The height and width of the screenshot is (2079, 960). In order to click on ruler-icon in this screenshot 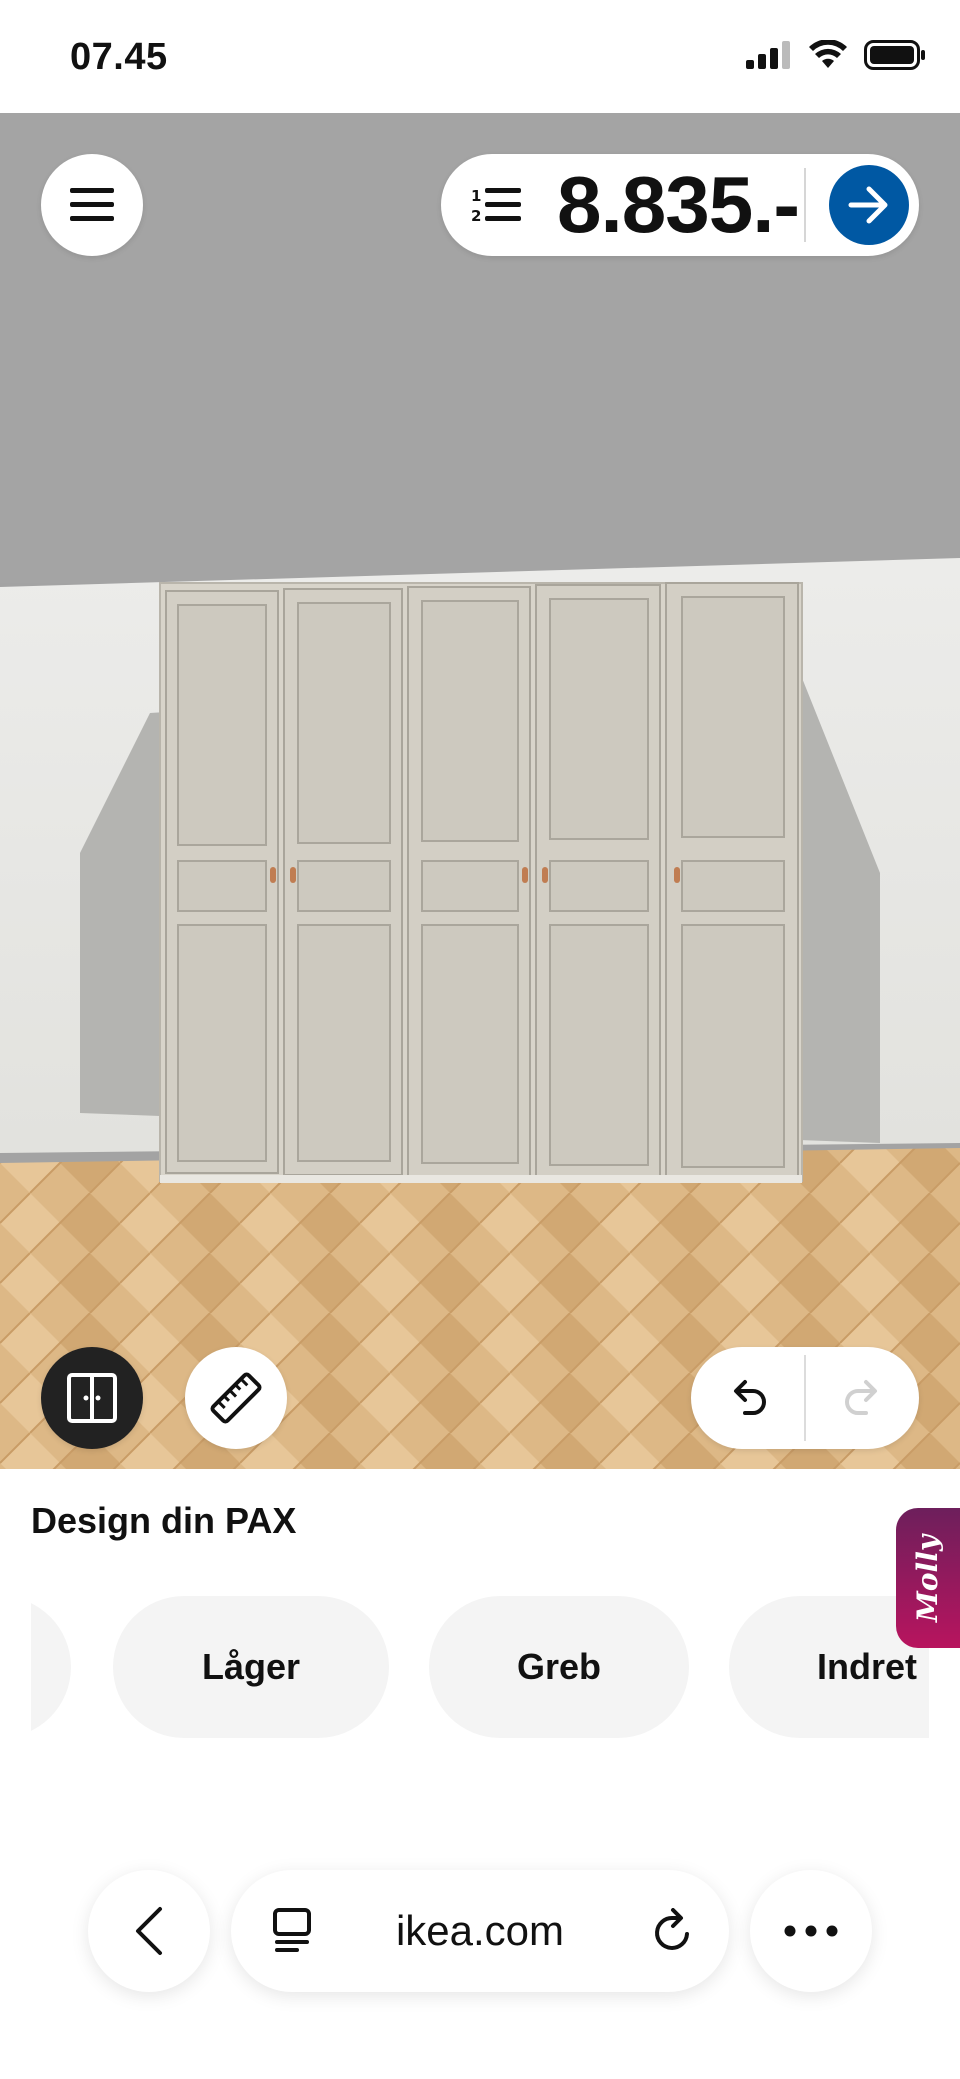, I will do `click(236, 1398)`.